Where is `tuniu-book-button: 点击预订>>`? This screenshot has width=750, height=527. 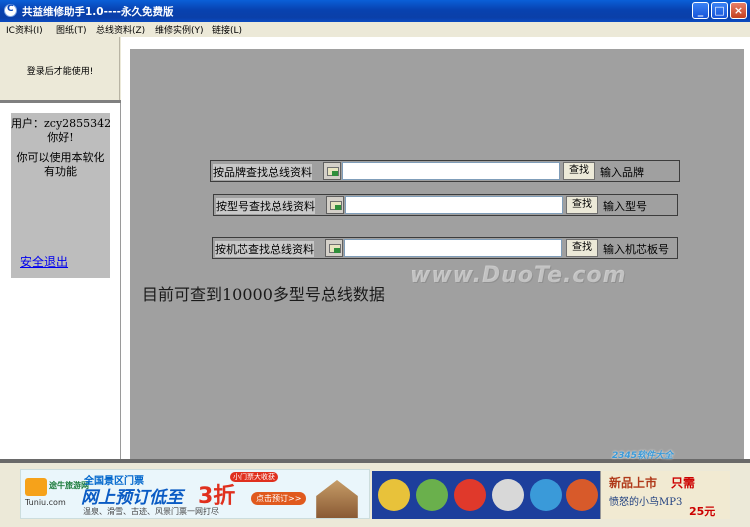
tuniu-book-button: 点击预订>> is located at coordinates (279, 498).